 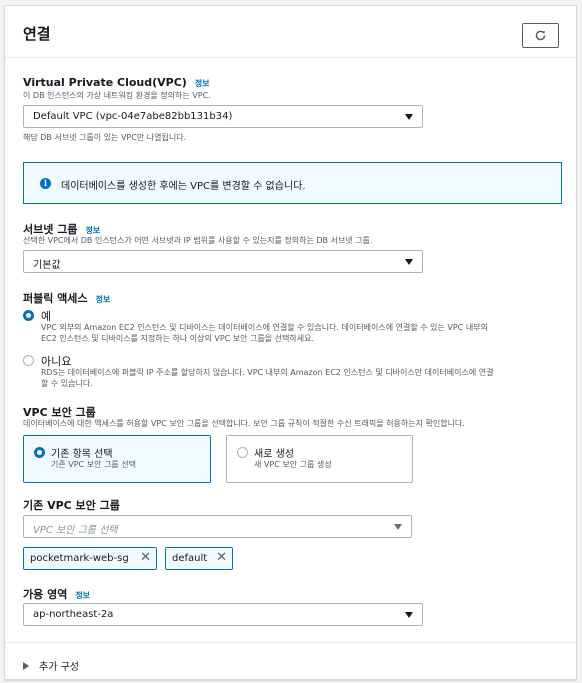 What do you see at coordinates (242, 452) in the screenshot?
I see `create-new-radio` at bounding box center [242, 452].